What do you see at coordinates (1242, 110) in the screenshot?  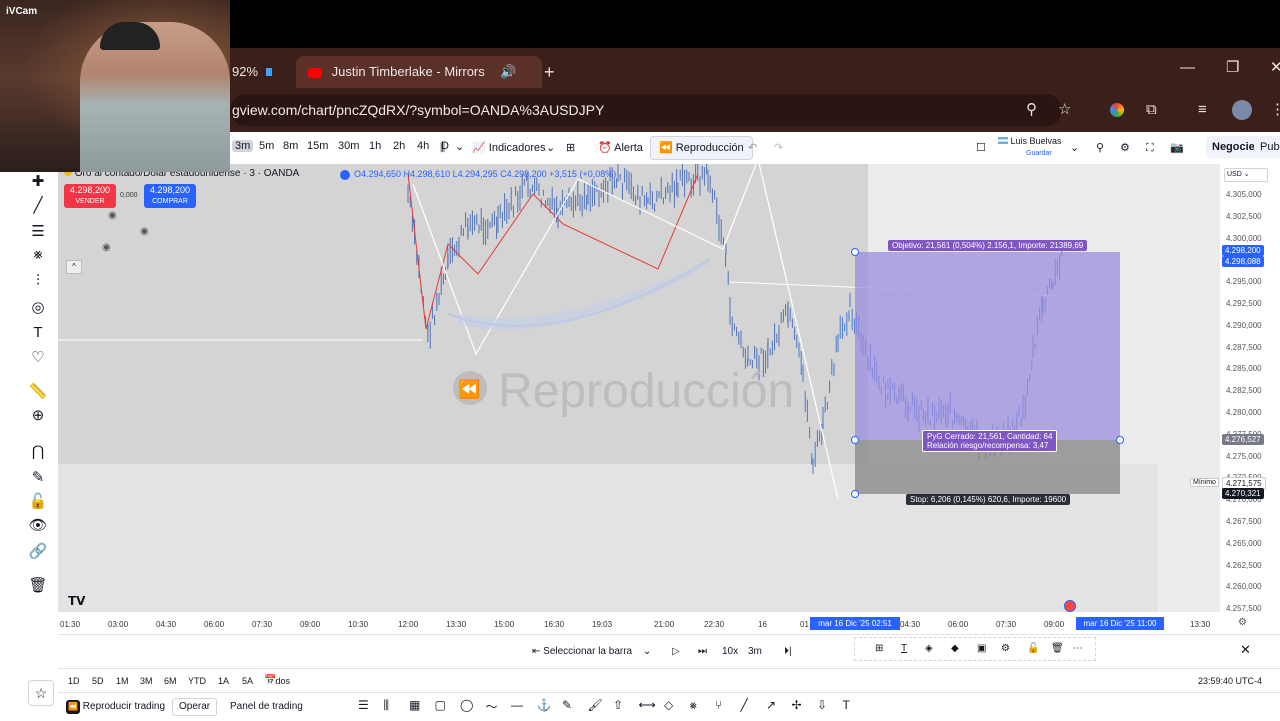 I see `profile-avatar` at bounding box center [1242, 110].